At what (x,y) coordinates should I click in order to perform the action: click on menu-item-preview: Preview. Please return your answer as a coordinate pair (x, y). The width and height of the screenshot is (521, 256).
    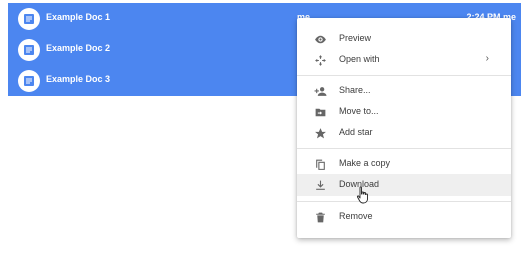
    Looking at the image, I should click on (404, 39).